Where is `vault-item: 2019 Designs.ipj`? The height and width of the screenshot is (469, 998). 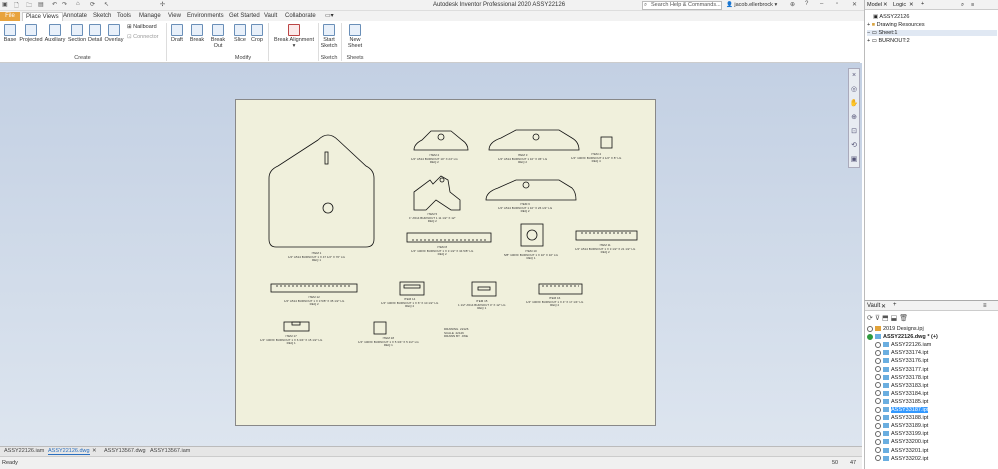
vault-item: 2019 Designs.ipj is located at coordinates (895, 329).